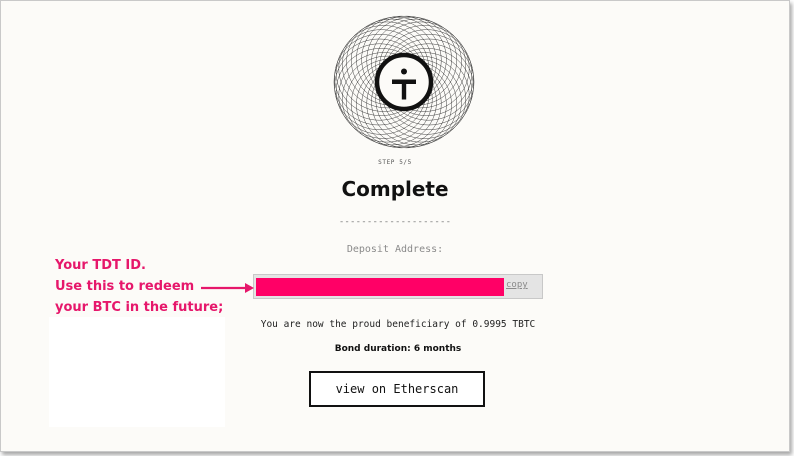  What do you see at coordinates (517, 285) in the screenshot?
I see `copy-button: copy` at bounding box center [517, 285].